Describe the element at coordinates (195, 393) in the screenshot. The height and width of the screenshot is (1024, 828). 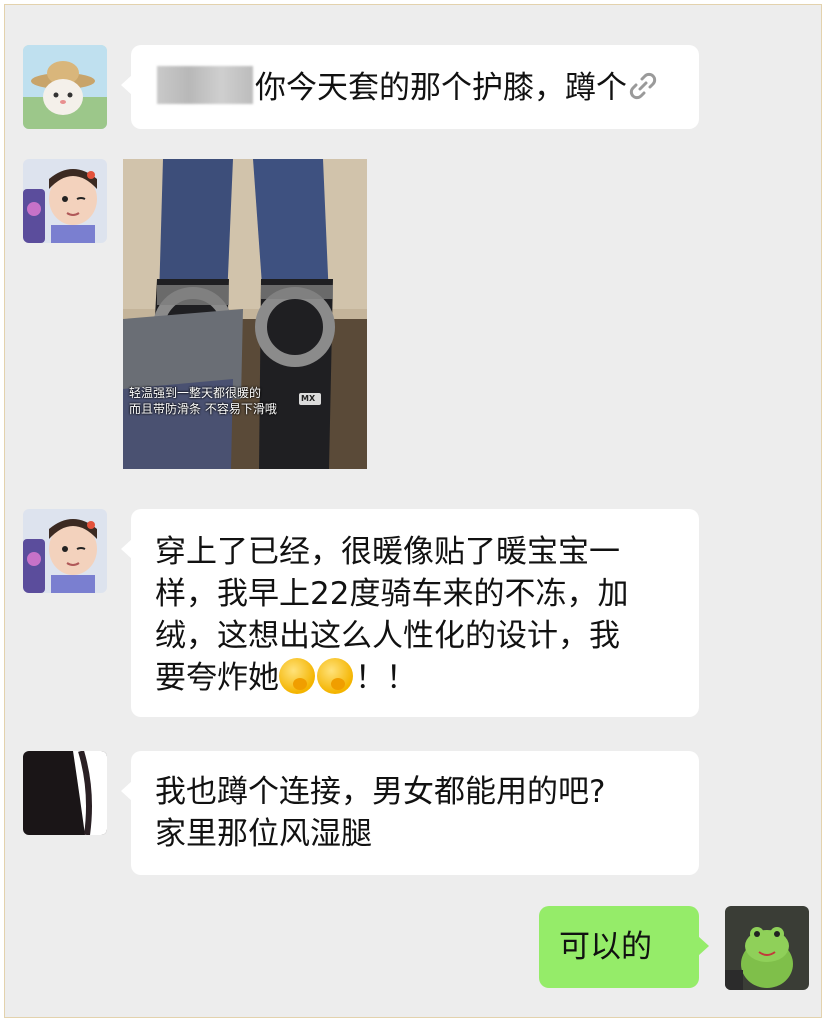
I see `caption-line: 轻温强到一整天都很暖的` at that location.